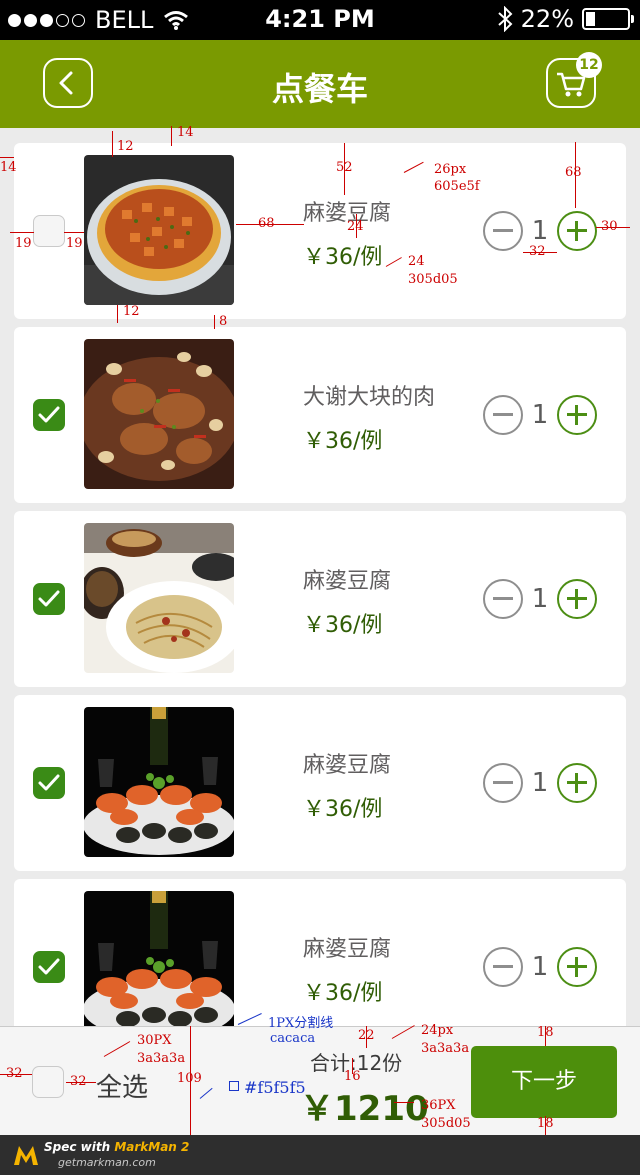 The width and height of the screenshot is (640, 1175). What do you see at coordinates (437, 1030) in the screenshot?
I see `annotation-label: 24px` at bounding box center [437, 1030].